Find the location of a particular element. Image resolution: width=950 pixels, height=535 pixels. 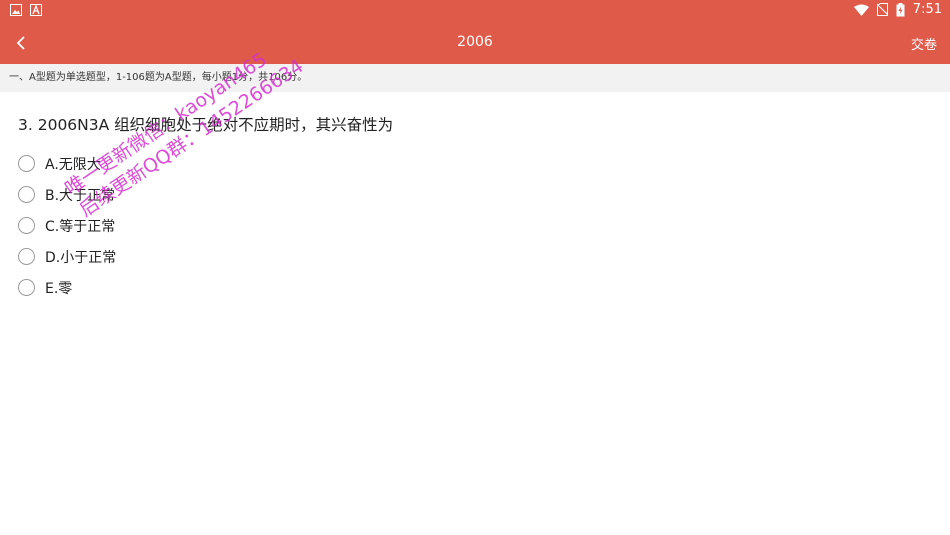

no-sim-icon is located at coordinates (882, 9).